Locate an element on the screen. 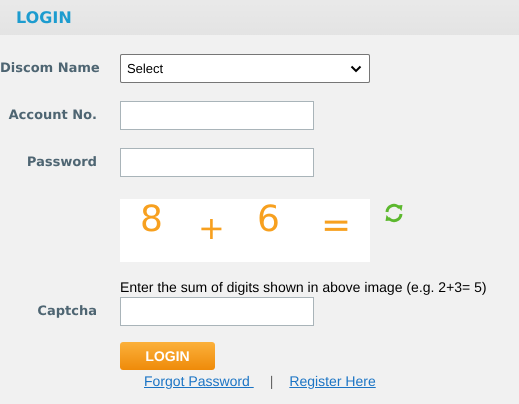  field-label: Password is located at coordinates (61, 162).